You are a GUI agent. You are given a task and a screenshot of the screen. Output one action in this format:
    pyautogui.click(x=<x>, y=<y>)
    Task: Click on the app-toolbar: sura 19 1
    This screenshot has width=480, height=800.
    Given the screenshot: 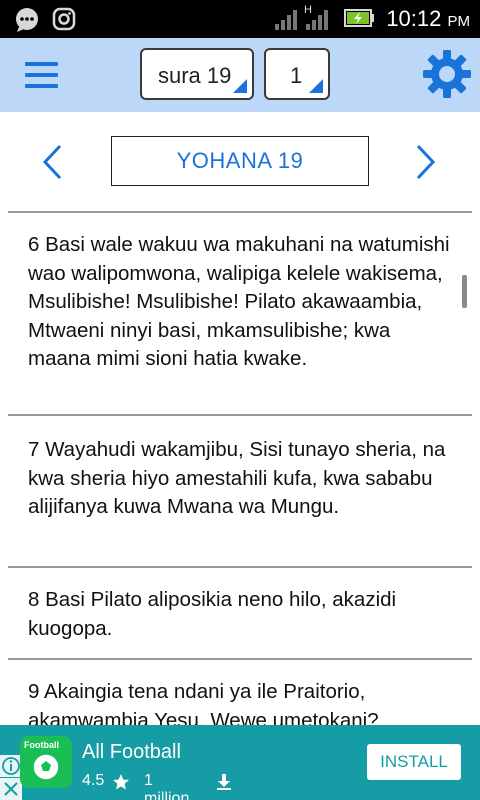 What is the action you would take?
    pyautogui.click(x=240, y=75)
    